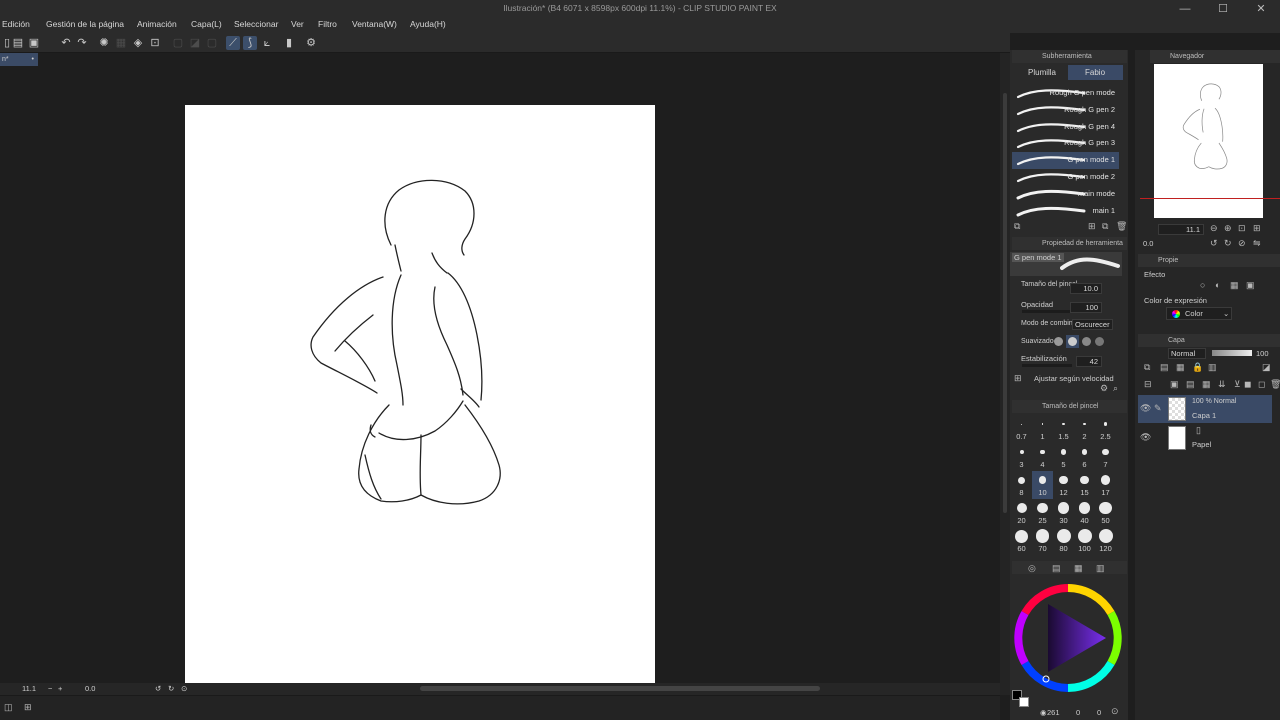 Image resolution: width=1280 pixels, height=720 pixels. What do you see at coordinates (1190, 384) in the screenshot?
I see `new-vector-layer-icon: ▤` at bounding box center [1190, 384].